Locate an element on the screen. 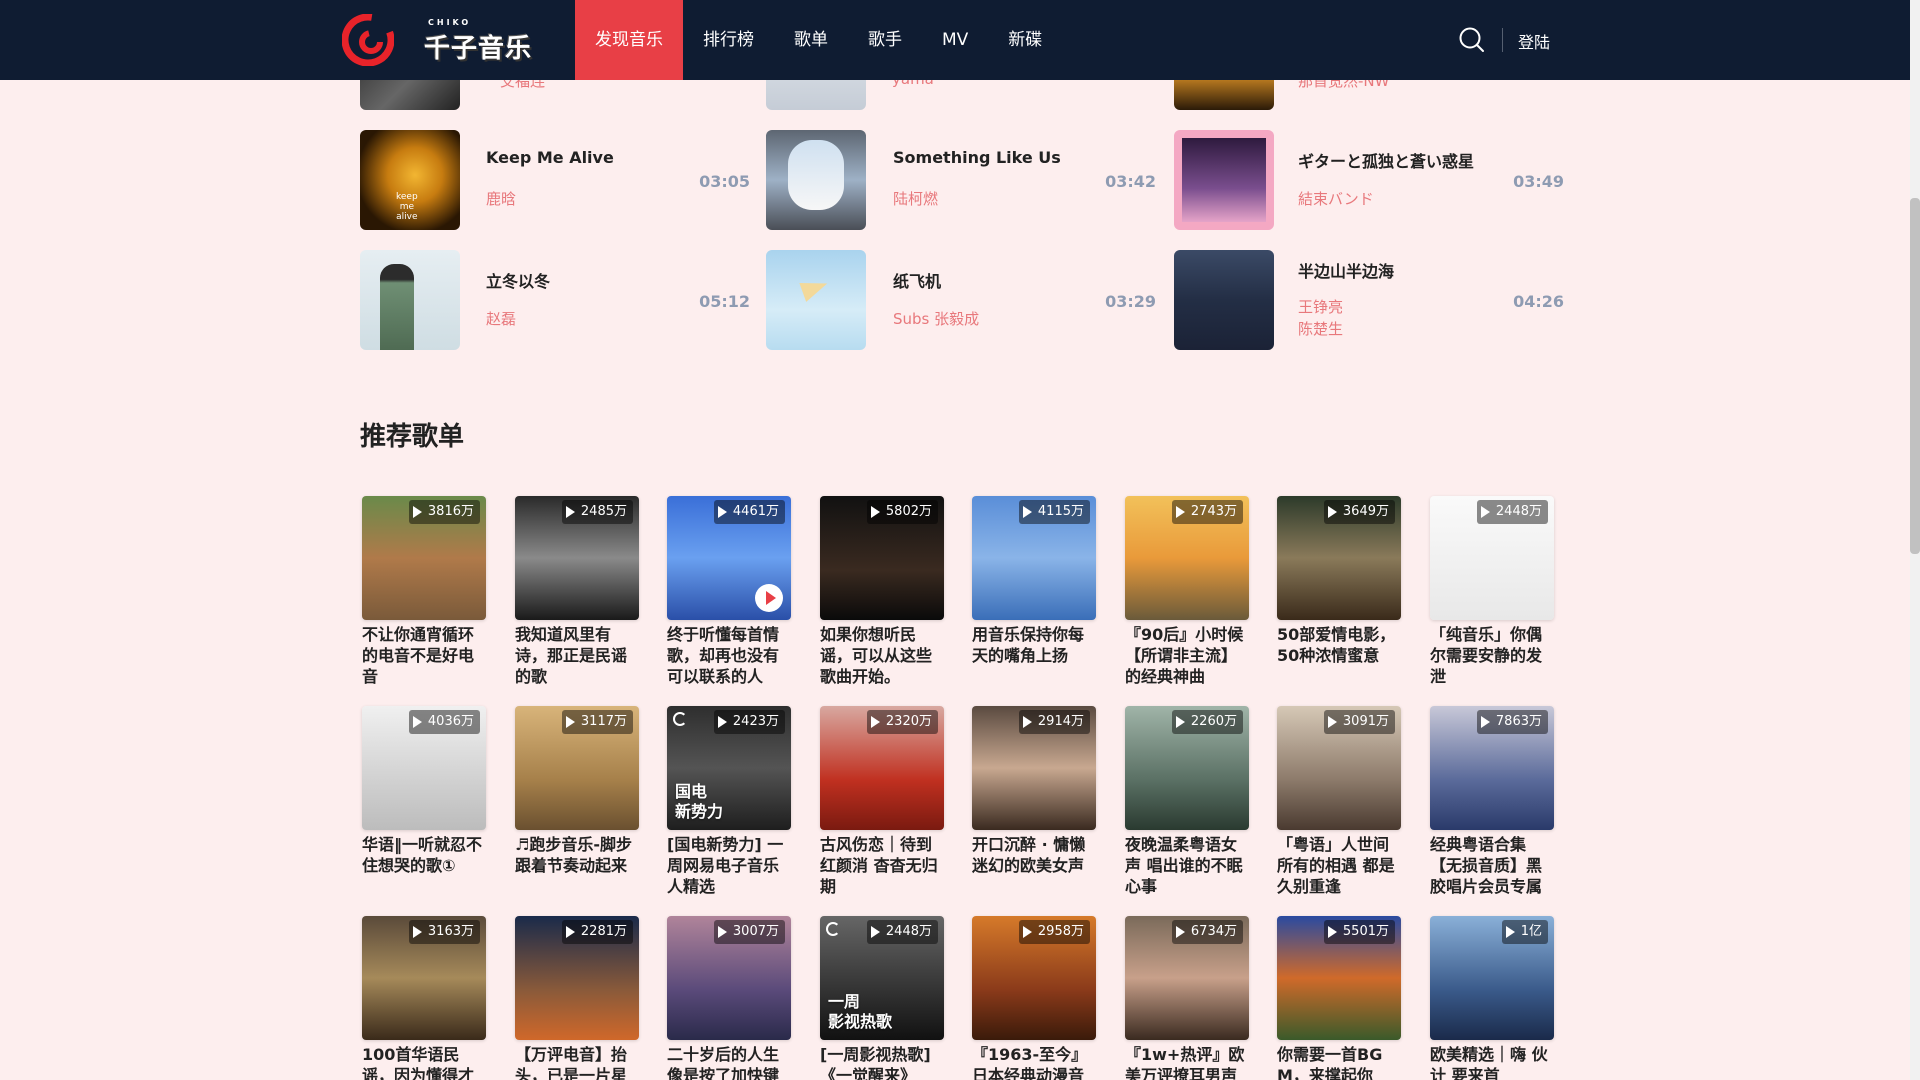 Image resolution: width=1920 pixels, height=1080 pixels. playlist-name: 用音乐保持你每天的嘴角上扬 is located at coordinates (1034, 645).